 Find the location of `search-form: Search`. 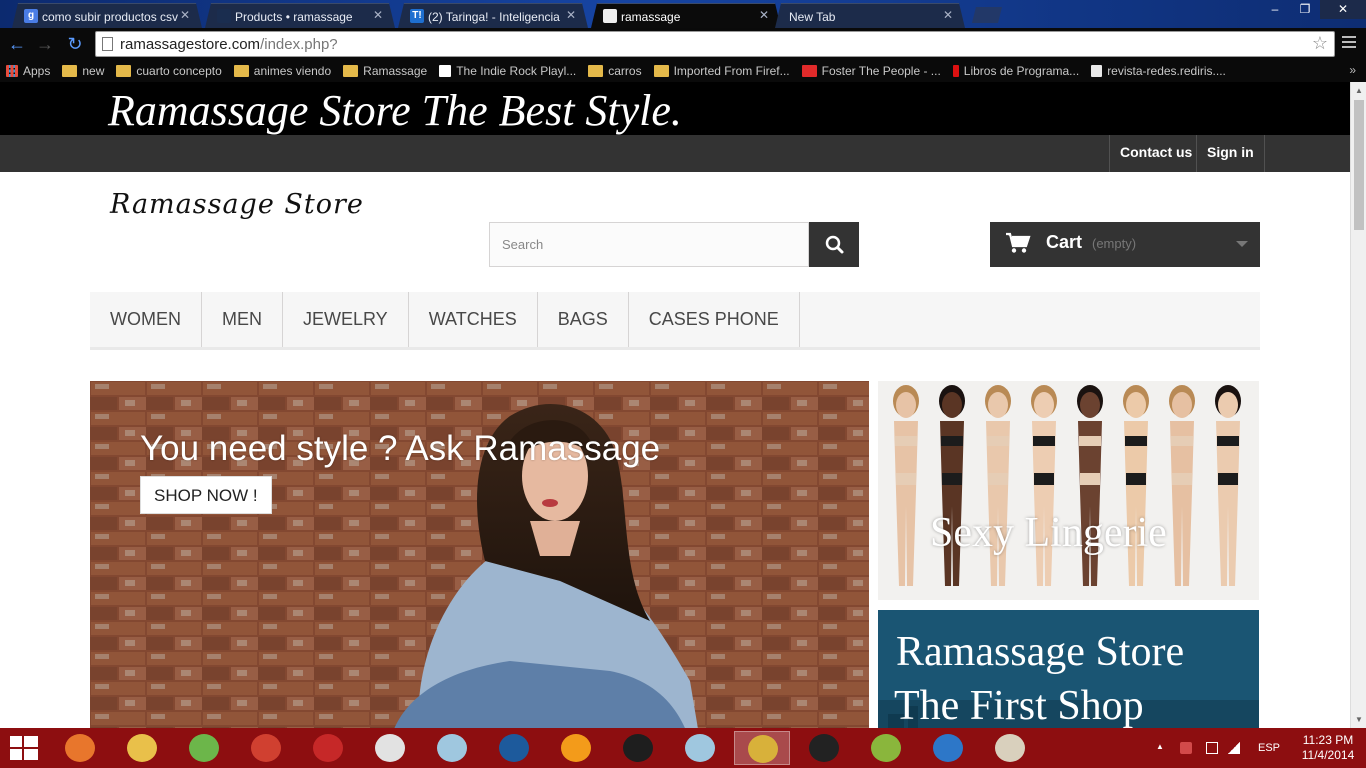

search-form: Search is located at coordinates (674, 244).